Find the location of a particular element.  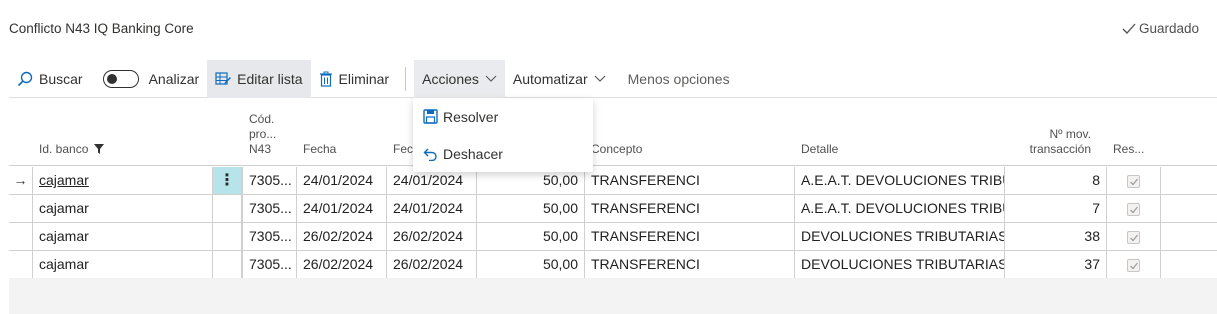

saved-label: Guardado is located at coordinates (1168, 28).